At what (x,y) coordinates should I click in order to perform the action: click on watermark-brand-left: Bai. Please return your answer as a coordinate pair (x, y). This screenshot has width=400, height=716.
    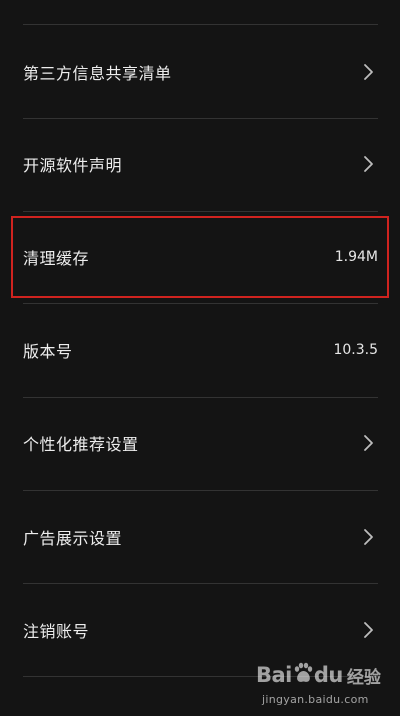
    Looking at the image, I should click on (274, 675).